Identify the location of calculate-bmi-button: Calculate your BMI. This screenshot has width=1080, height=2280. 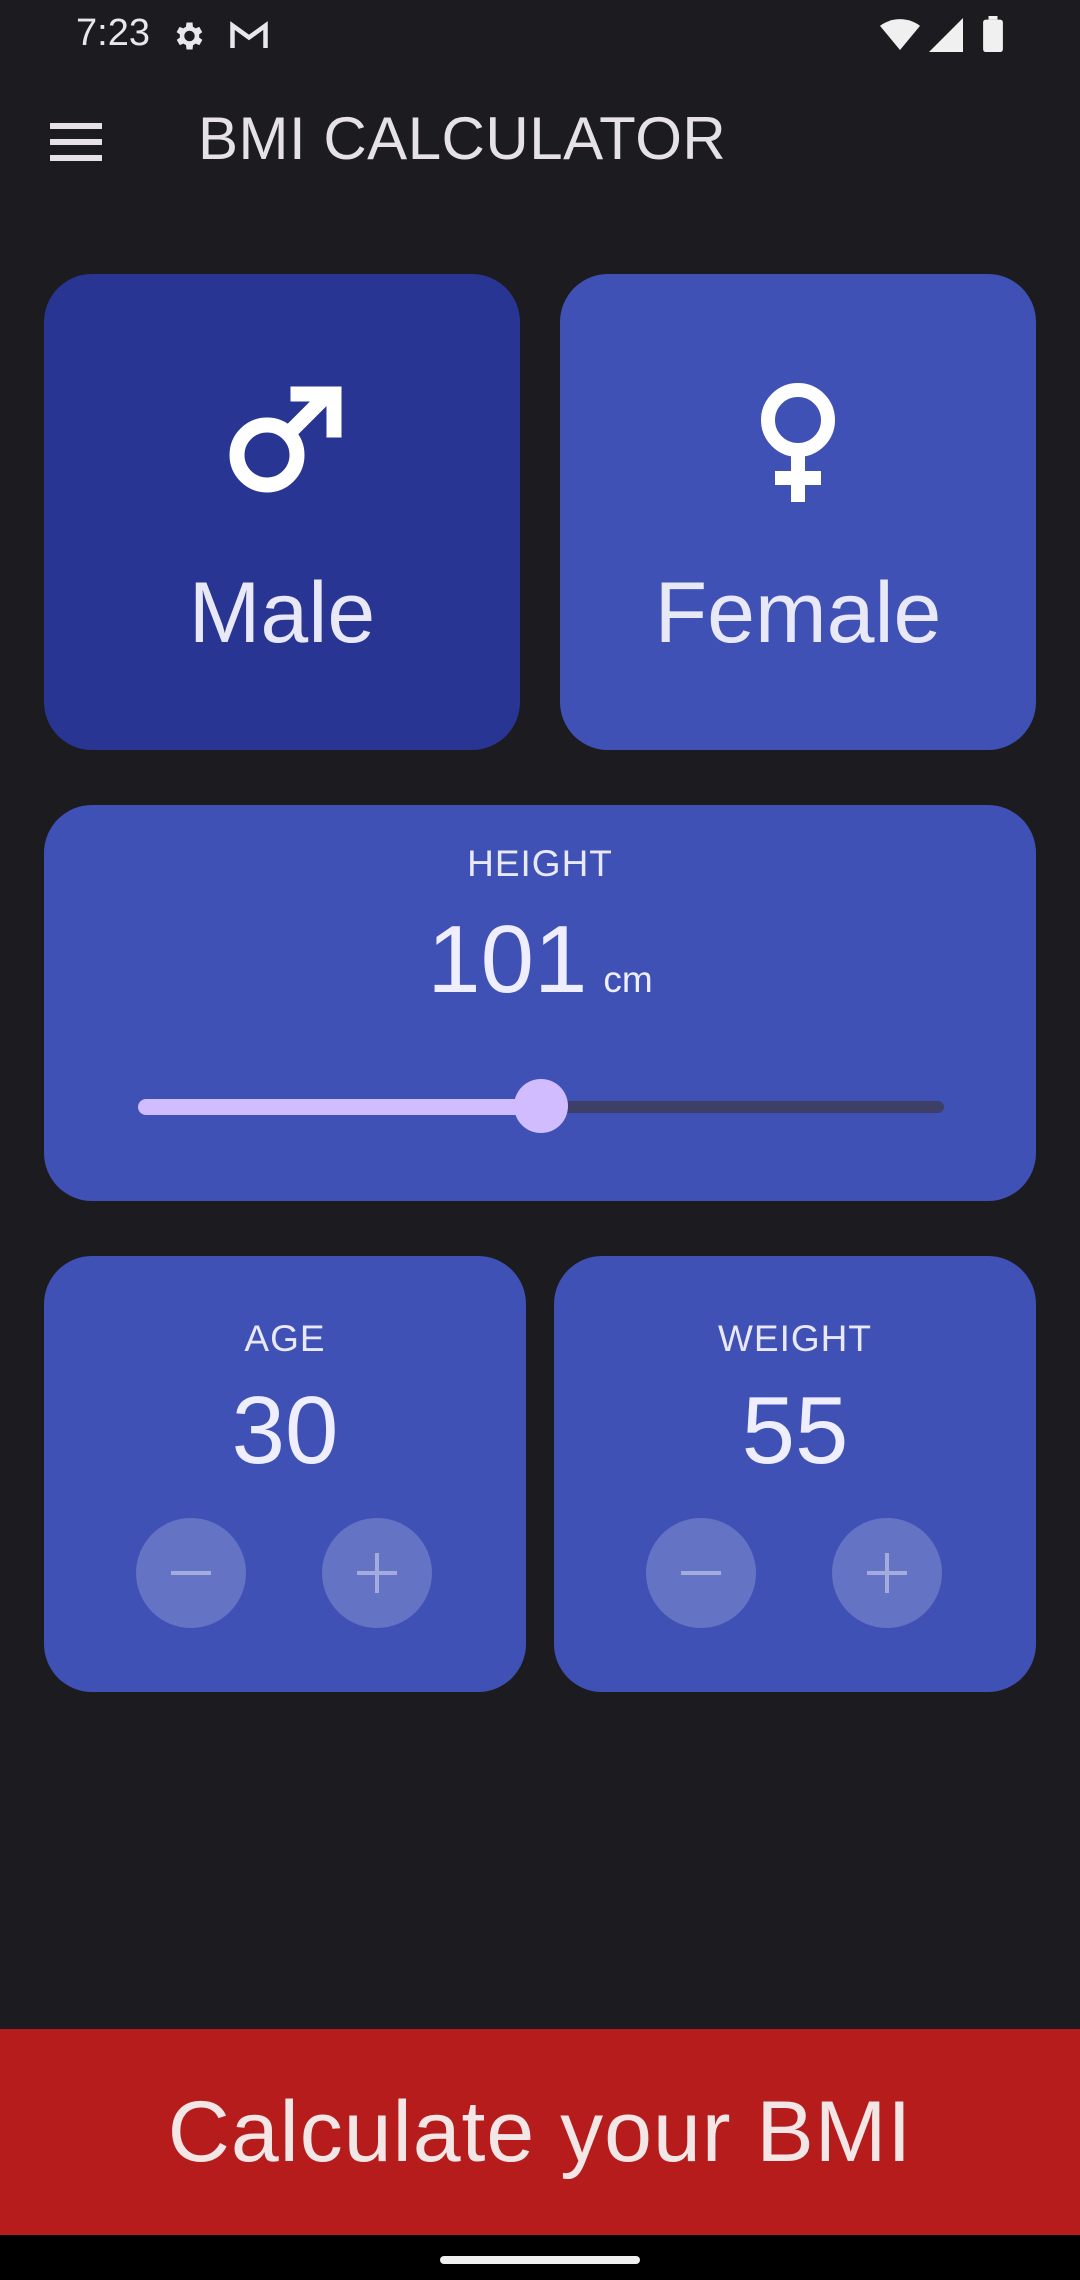
(540, 2132).